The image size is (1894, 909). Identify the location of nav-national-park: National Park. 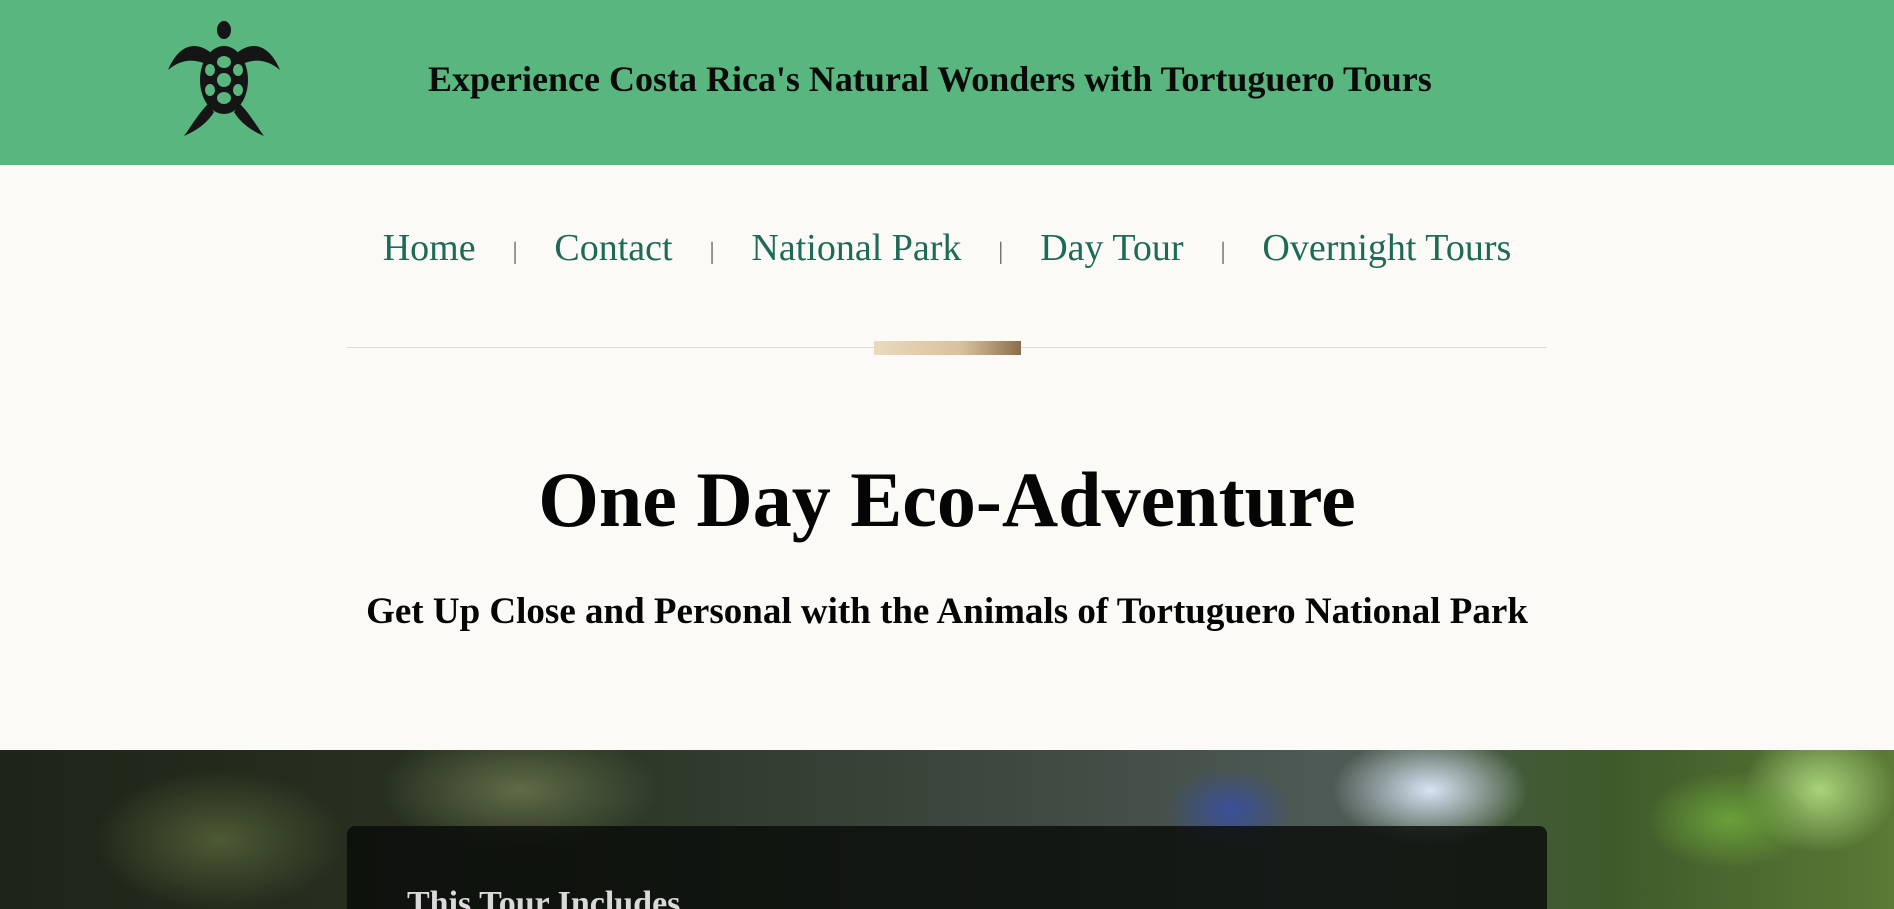
(856, 248).